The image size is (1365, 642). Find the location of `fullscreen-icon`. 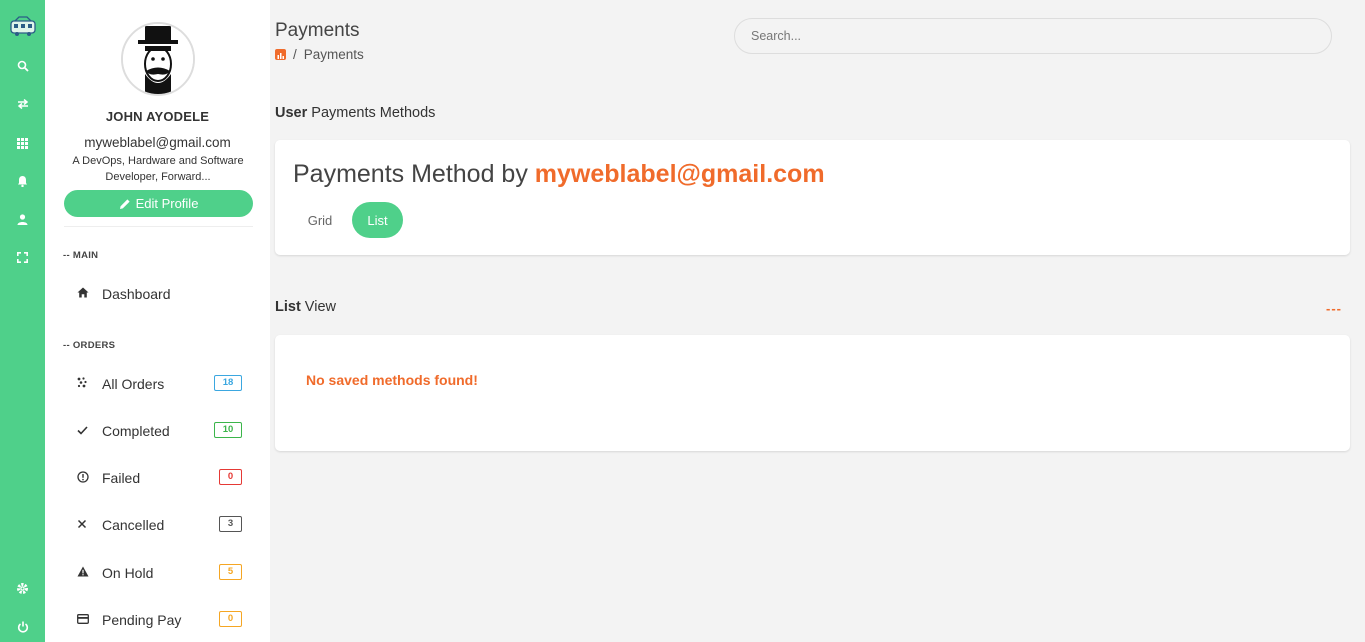

fullscreen-icon is located at coordinates (22, 257).